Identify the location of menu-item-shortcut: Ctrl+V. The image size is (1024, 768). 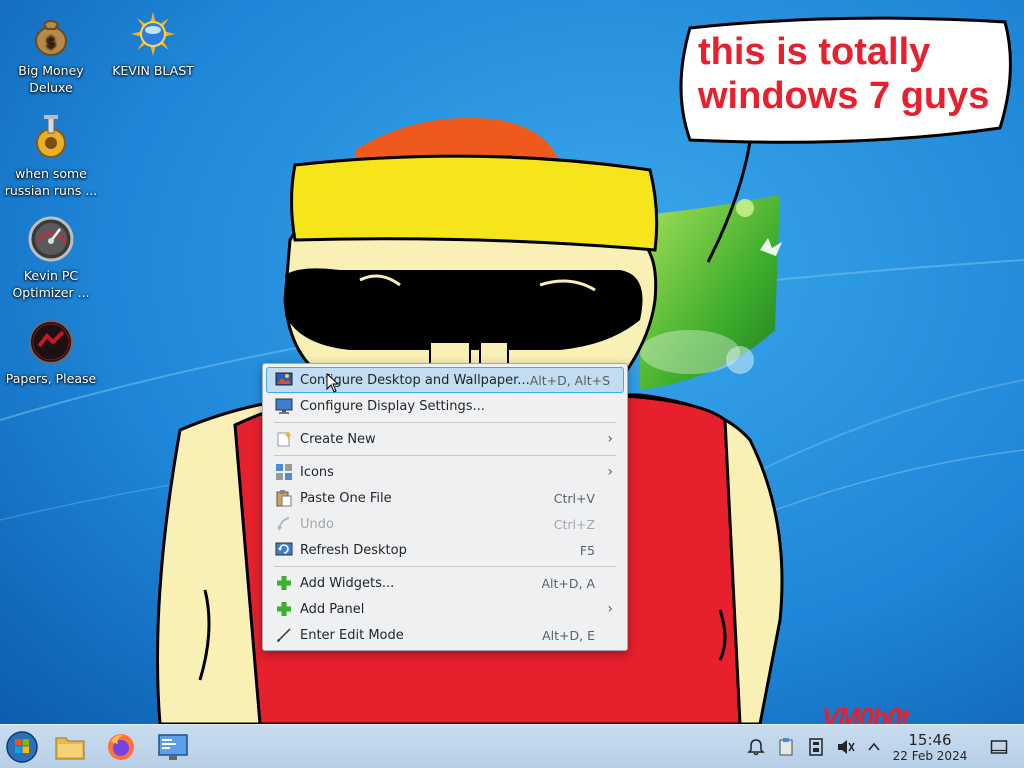
(574, 498).